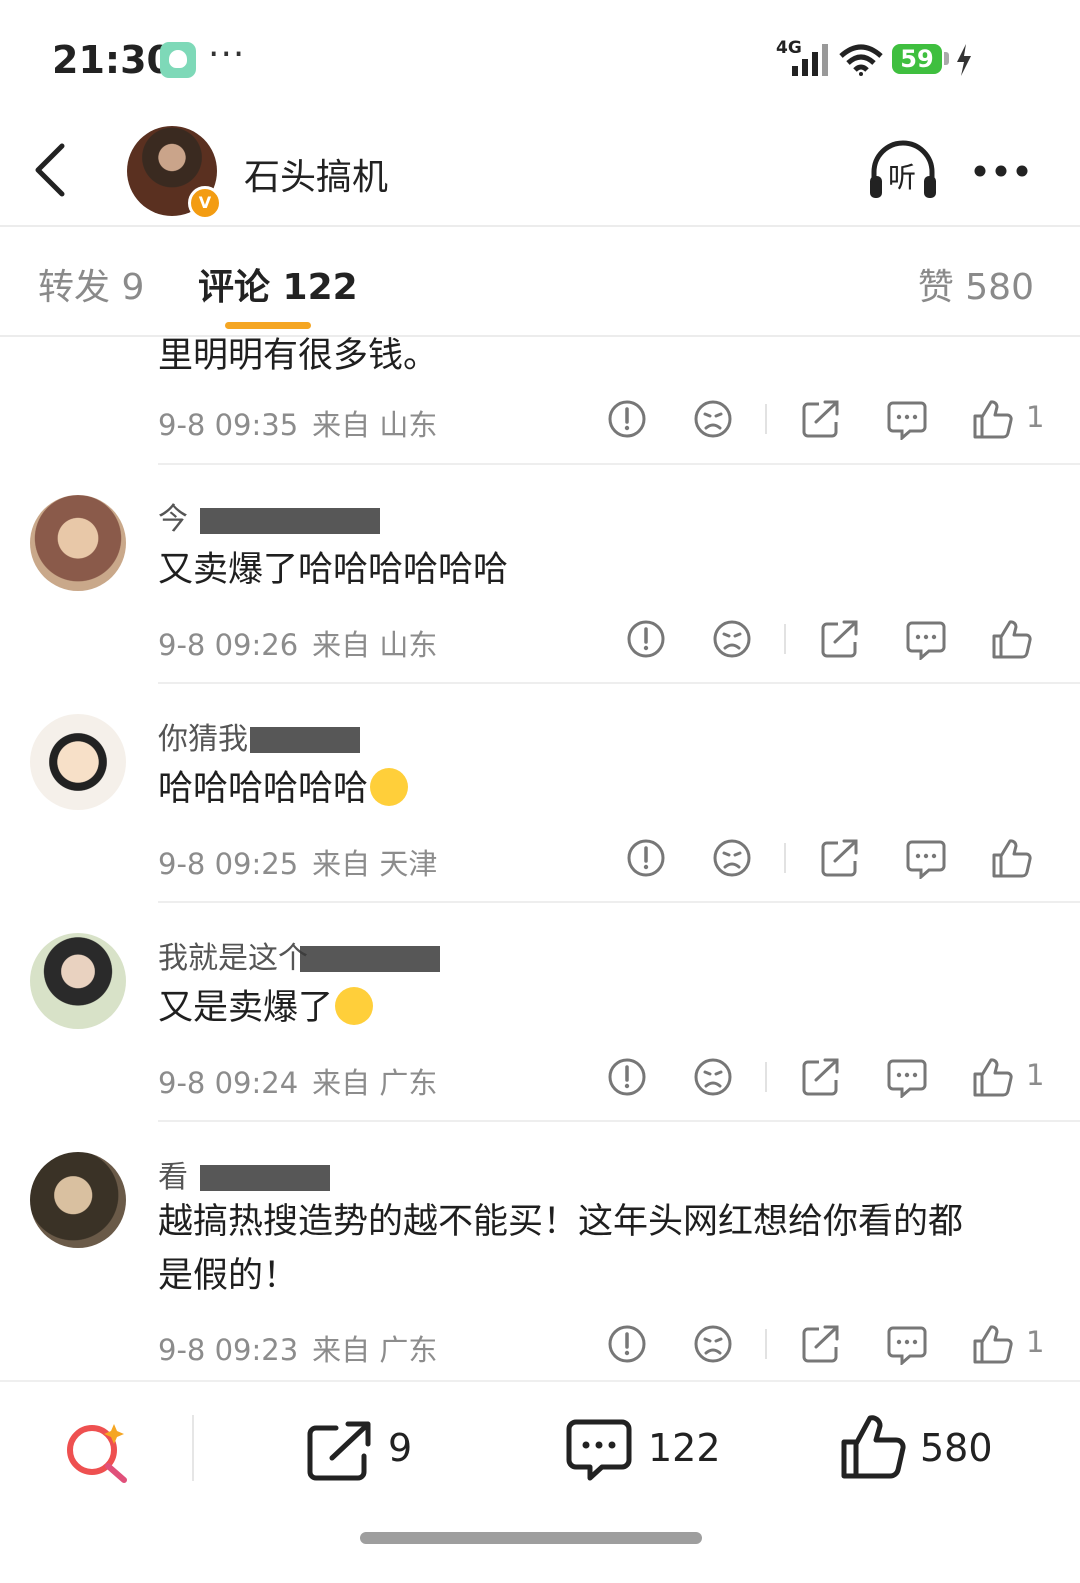 The height and width of the screenshot is (1583, 1080). I want to click on battery-tip, so click(946, 58).